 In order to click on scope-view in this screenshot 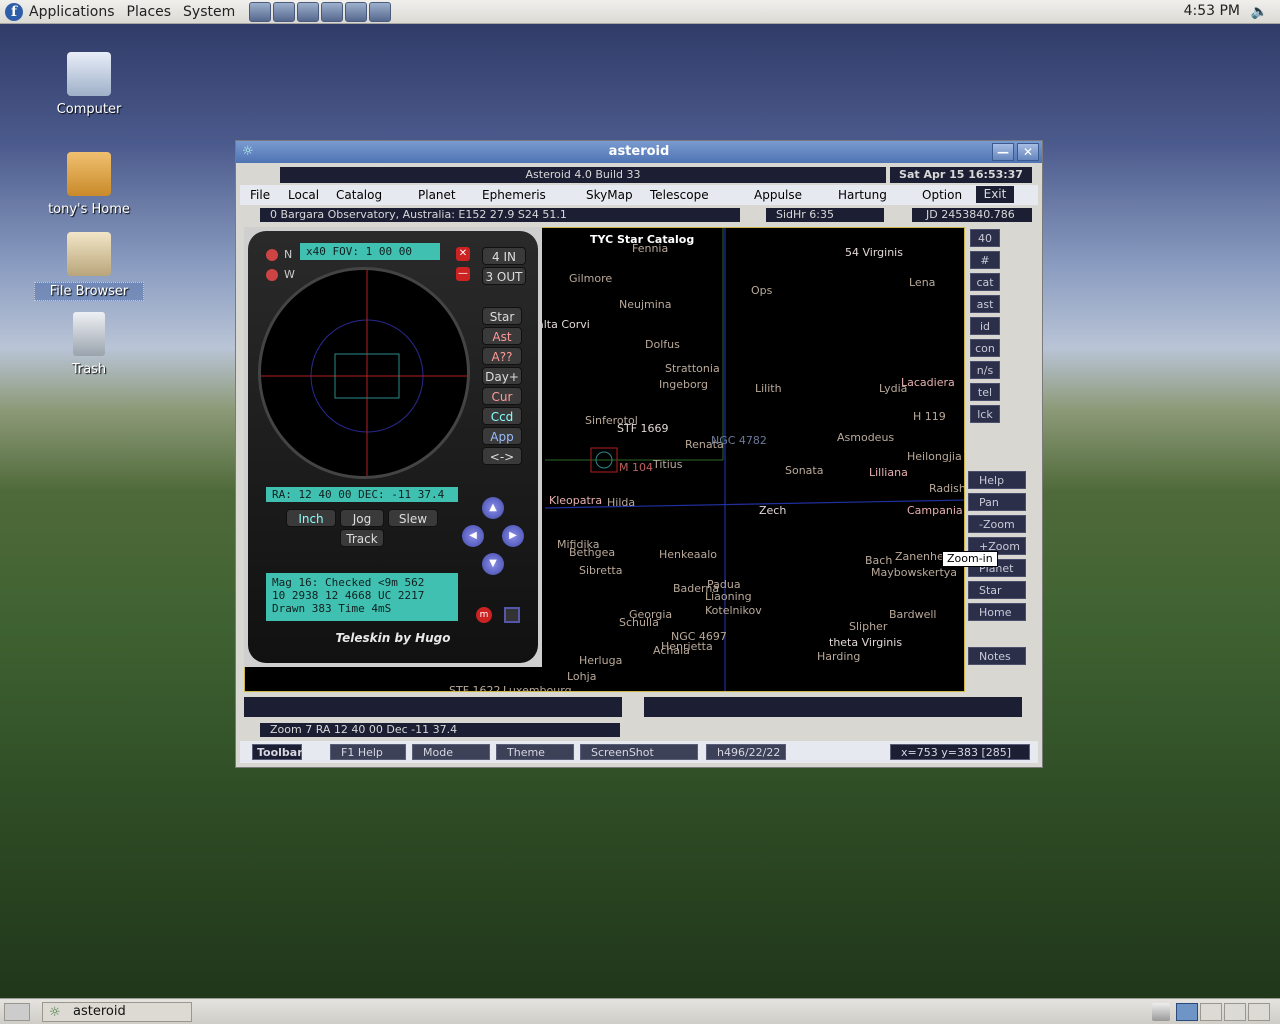, I will do `click(364, 373)`.